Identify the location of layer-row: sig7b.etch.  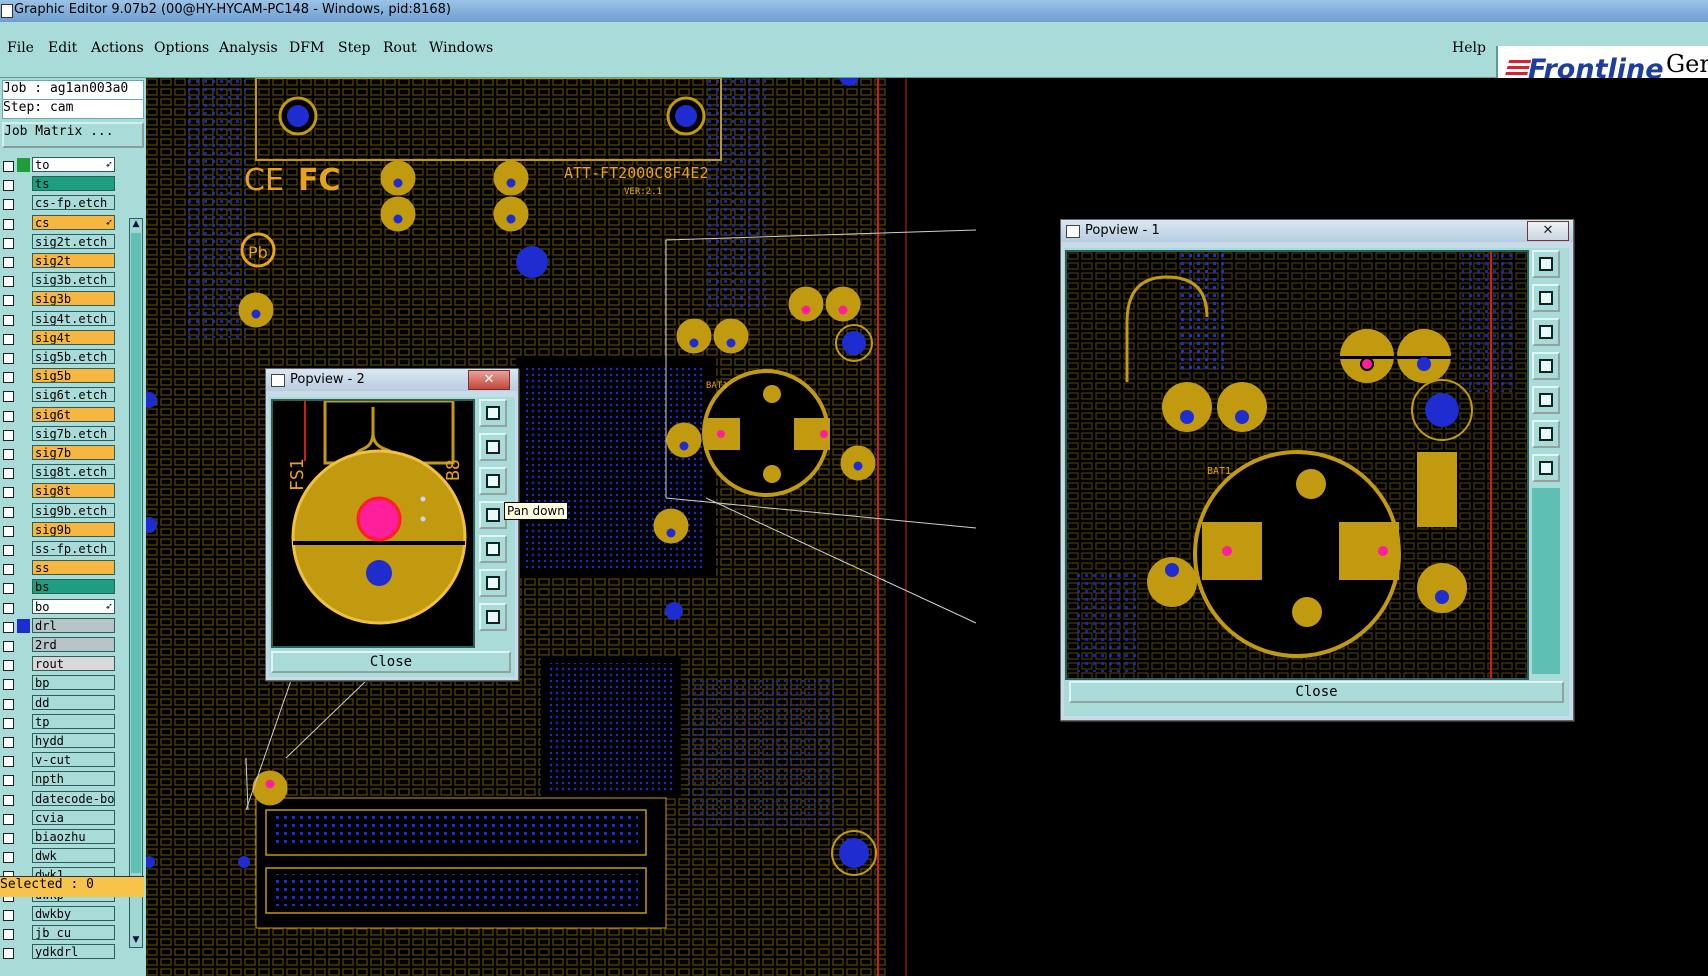
(60, 434).